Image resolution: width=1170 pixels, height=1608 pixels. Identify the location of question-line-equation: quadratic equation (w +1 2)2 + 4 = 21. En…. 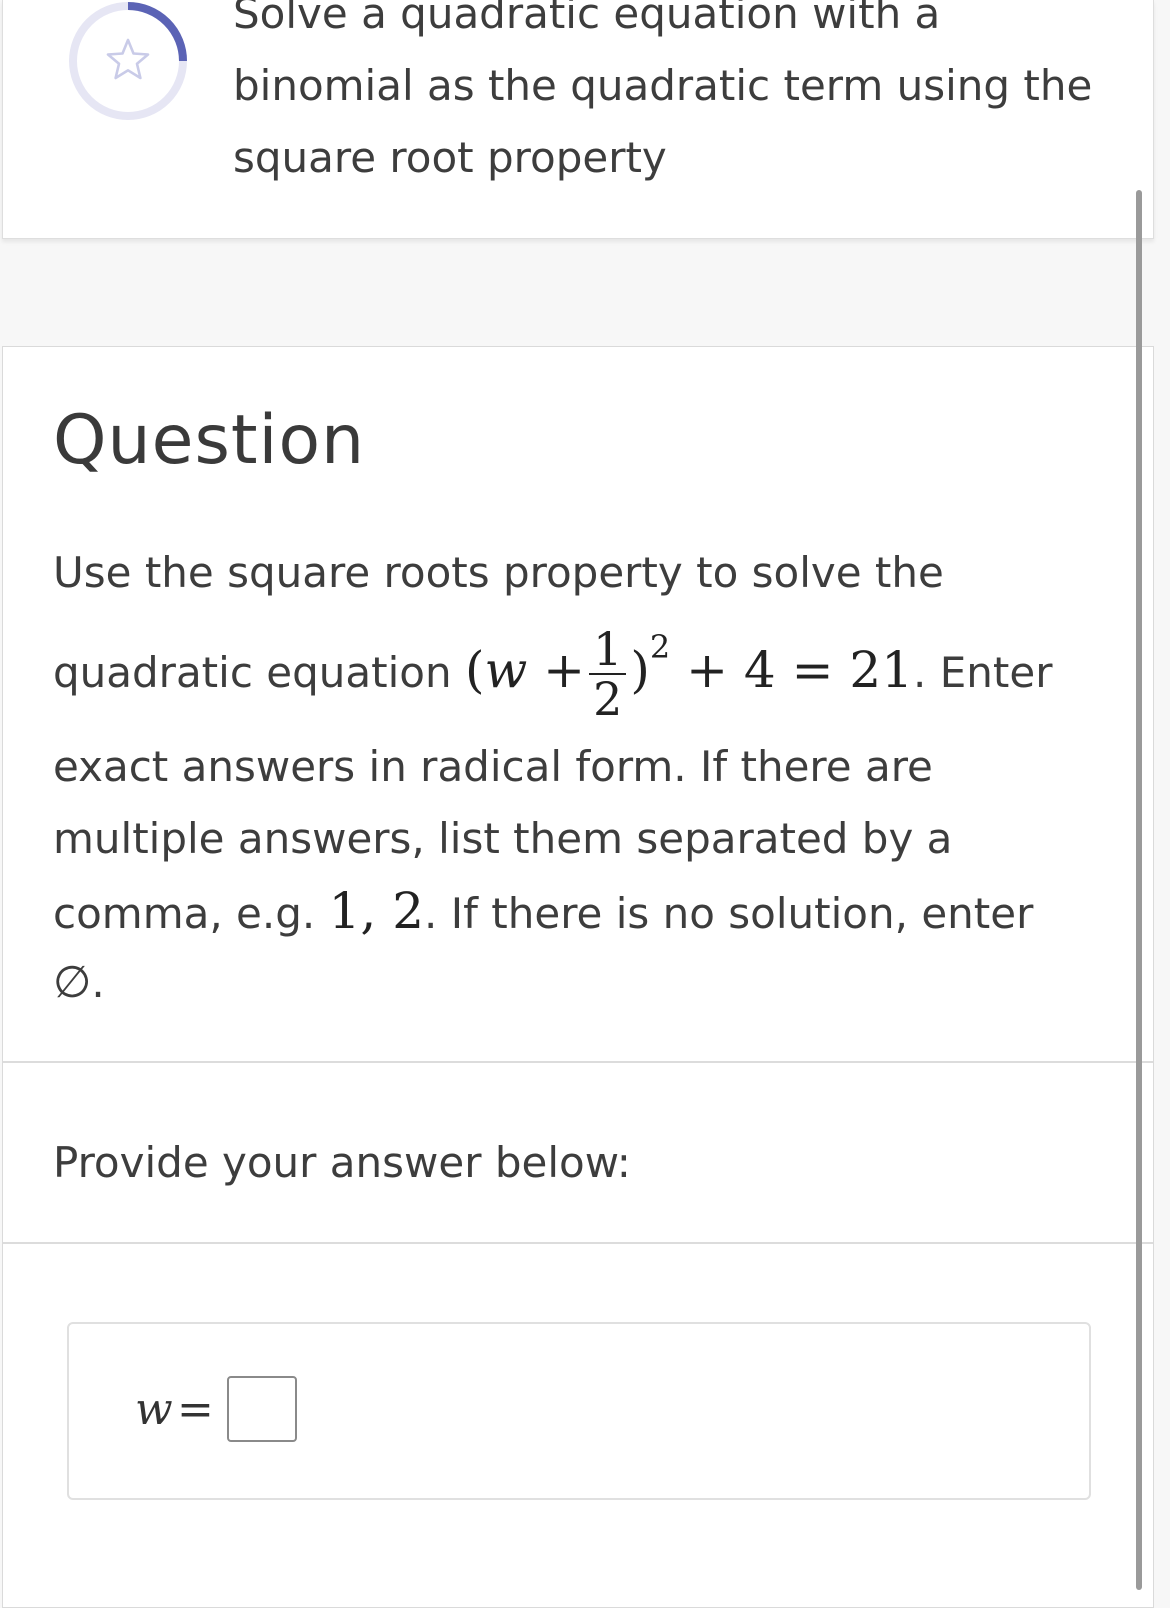
(588, 670).